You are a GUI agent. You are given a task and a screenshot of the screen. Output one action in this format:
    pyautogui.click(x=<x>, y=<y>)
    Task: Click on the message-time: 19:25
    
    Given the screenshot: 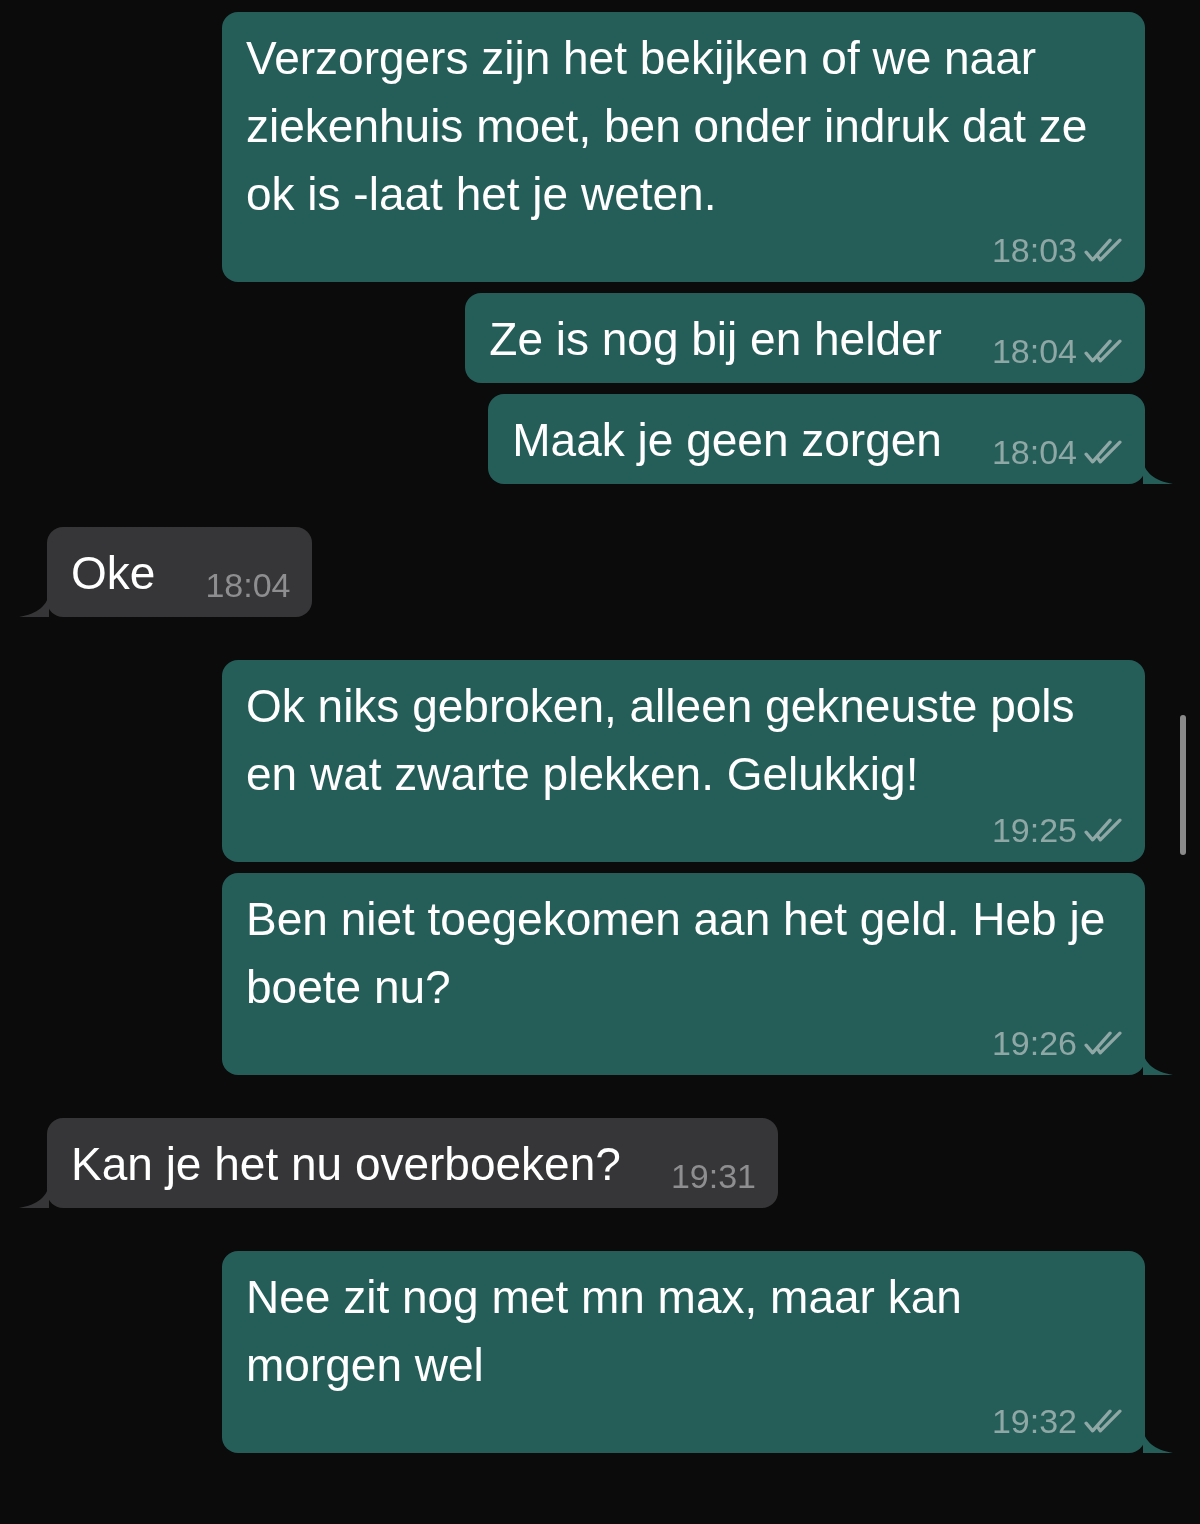 What is the action you would take?
    pyautogui.click(x=1034, y=830)
    